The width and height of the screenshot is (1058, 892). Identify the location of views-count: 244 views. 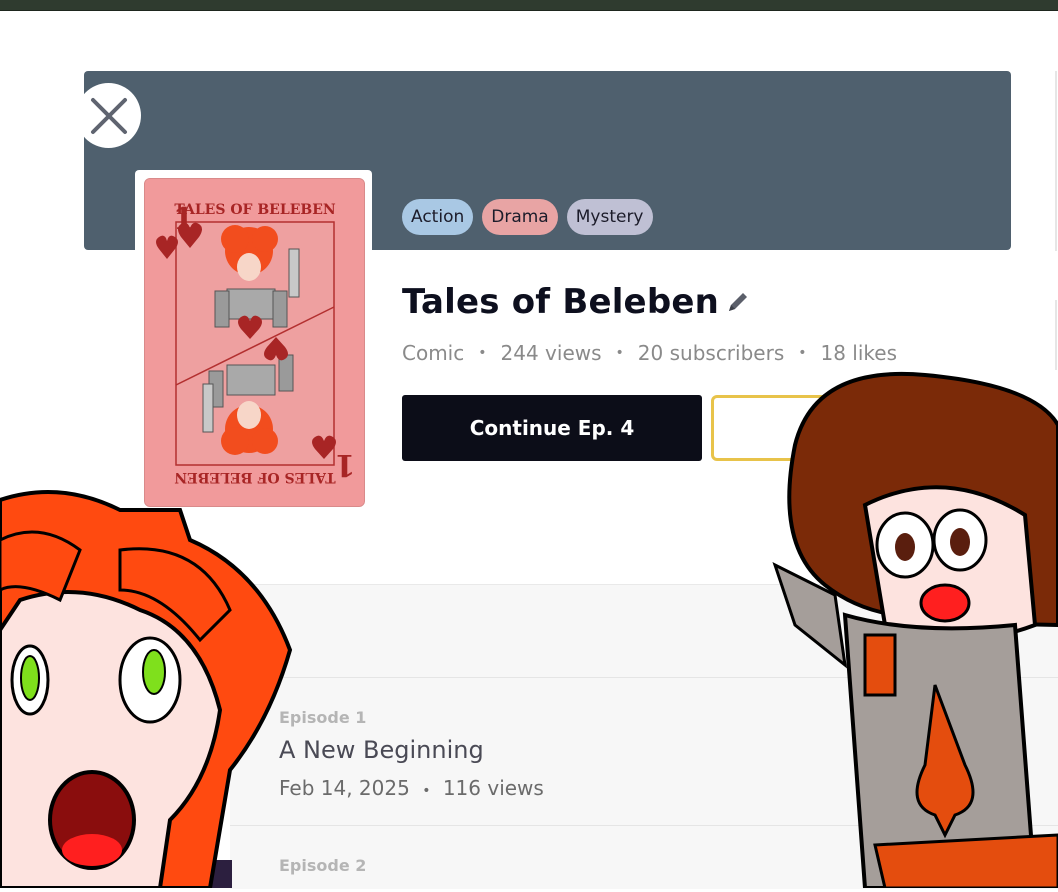
(551, 353).